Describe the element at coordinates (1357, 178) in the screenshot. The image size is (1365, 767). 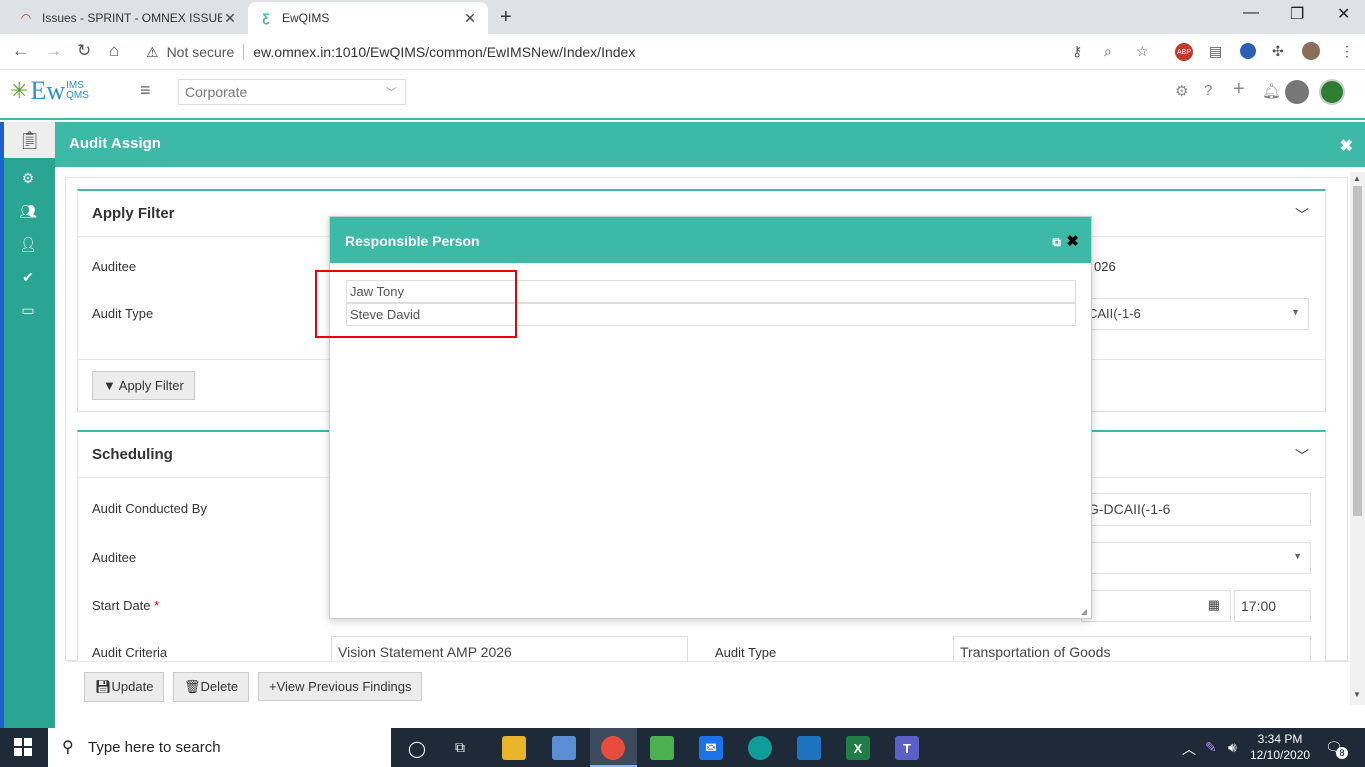
I see `scroll-up-icon: ▲` at that location.